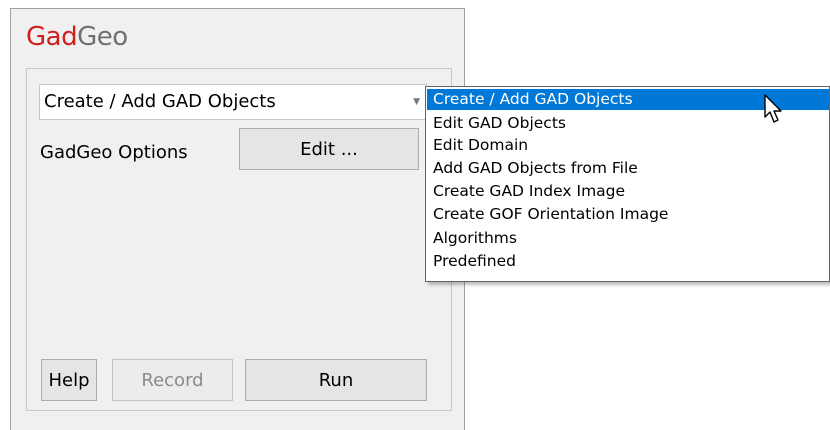 The width and height of the screenshot is (830, 430). Describe the element at coordinates (336, 380) in the screenshot. I see `run-button: Run` at that location.